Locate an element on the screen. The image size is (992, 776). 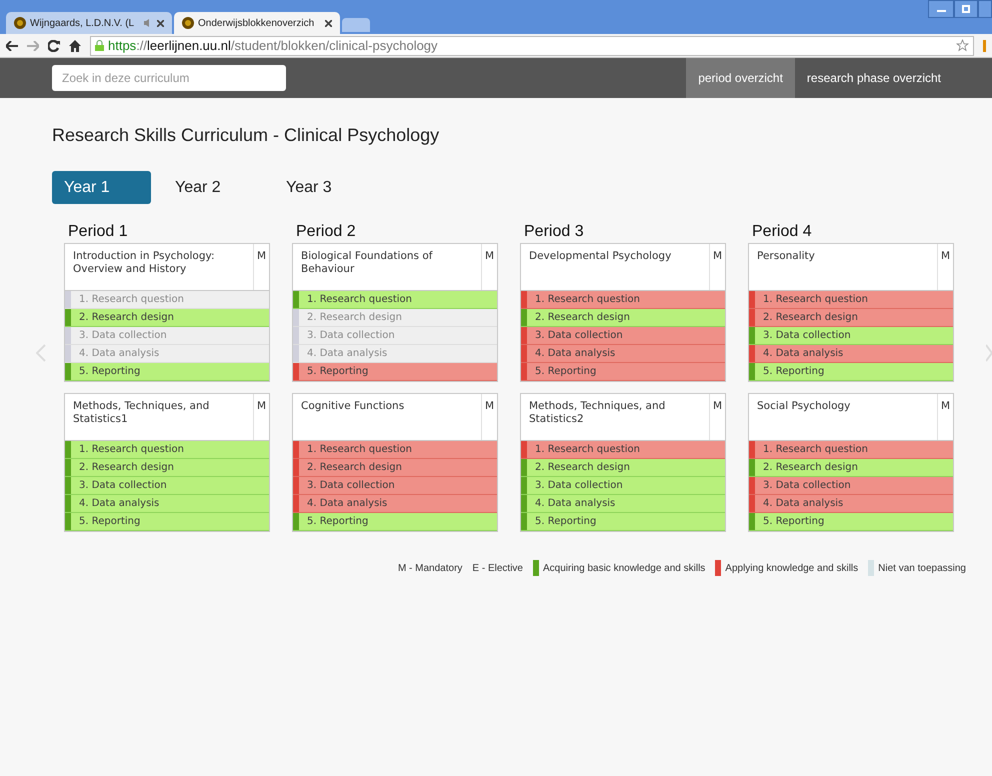
course-title: Social Psychology is located at coordinates (804, 406).